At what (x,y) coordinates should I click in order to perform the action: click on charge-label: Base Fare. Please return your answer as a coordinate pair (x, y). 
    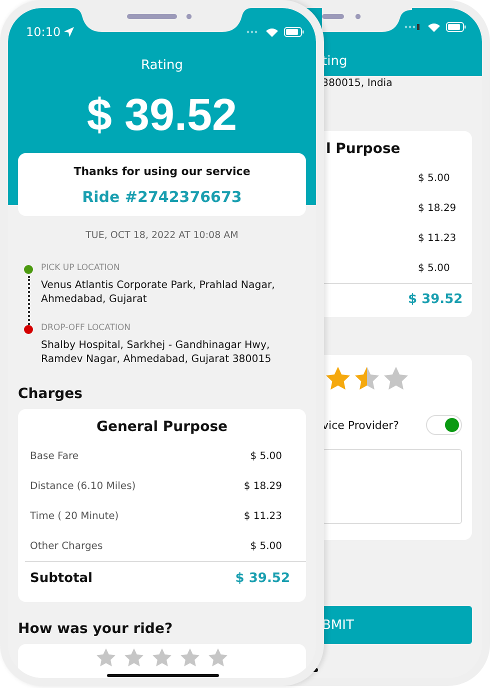
    Looking at the image, I should click on (54, 456).